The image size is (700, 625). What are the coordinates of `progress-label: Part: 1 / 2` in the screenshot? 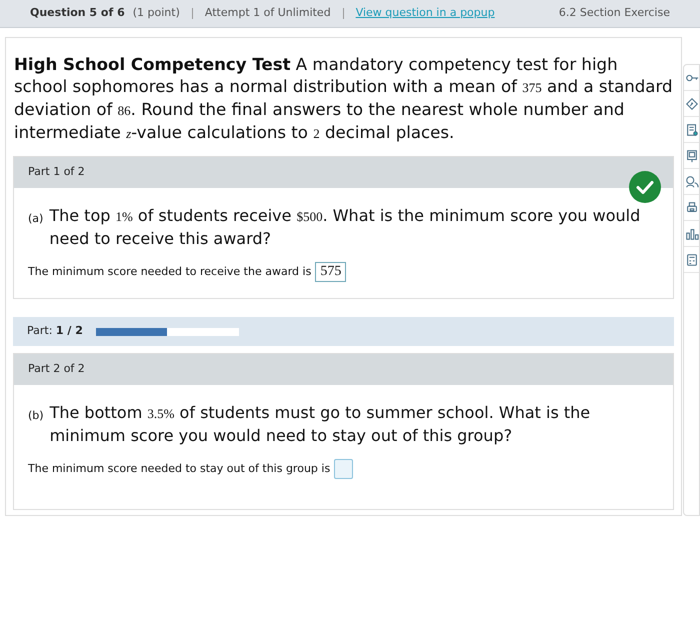 It's located at (55, 331).